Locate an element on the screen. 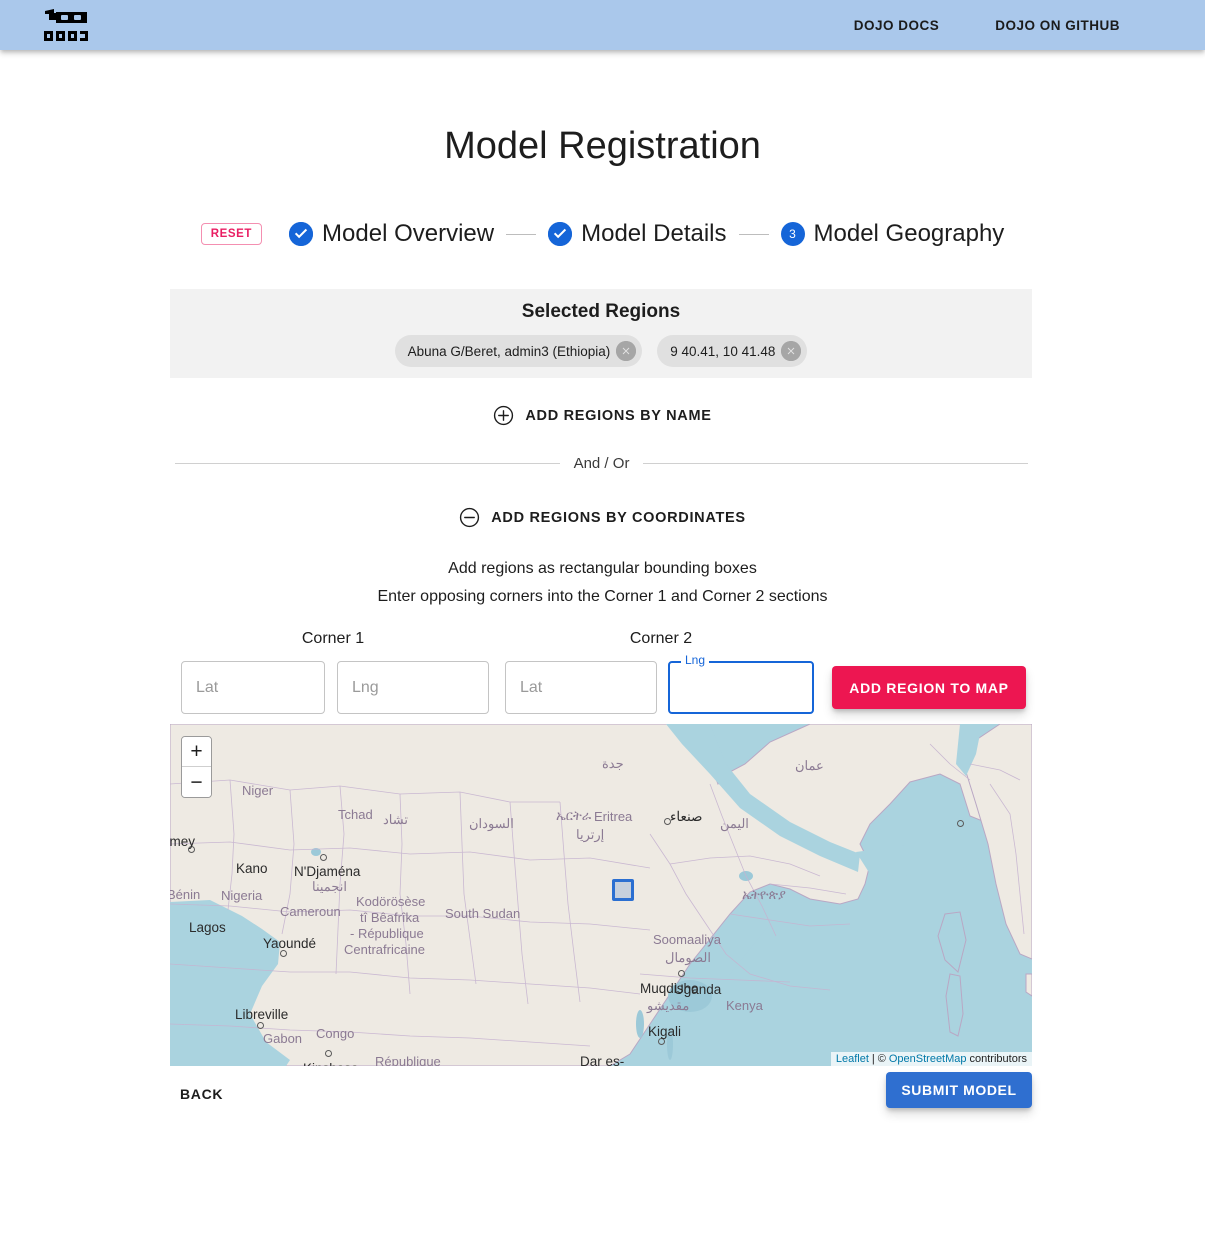  selected-region-highlight is located at coordinates (623, 890).